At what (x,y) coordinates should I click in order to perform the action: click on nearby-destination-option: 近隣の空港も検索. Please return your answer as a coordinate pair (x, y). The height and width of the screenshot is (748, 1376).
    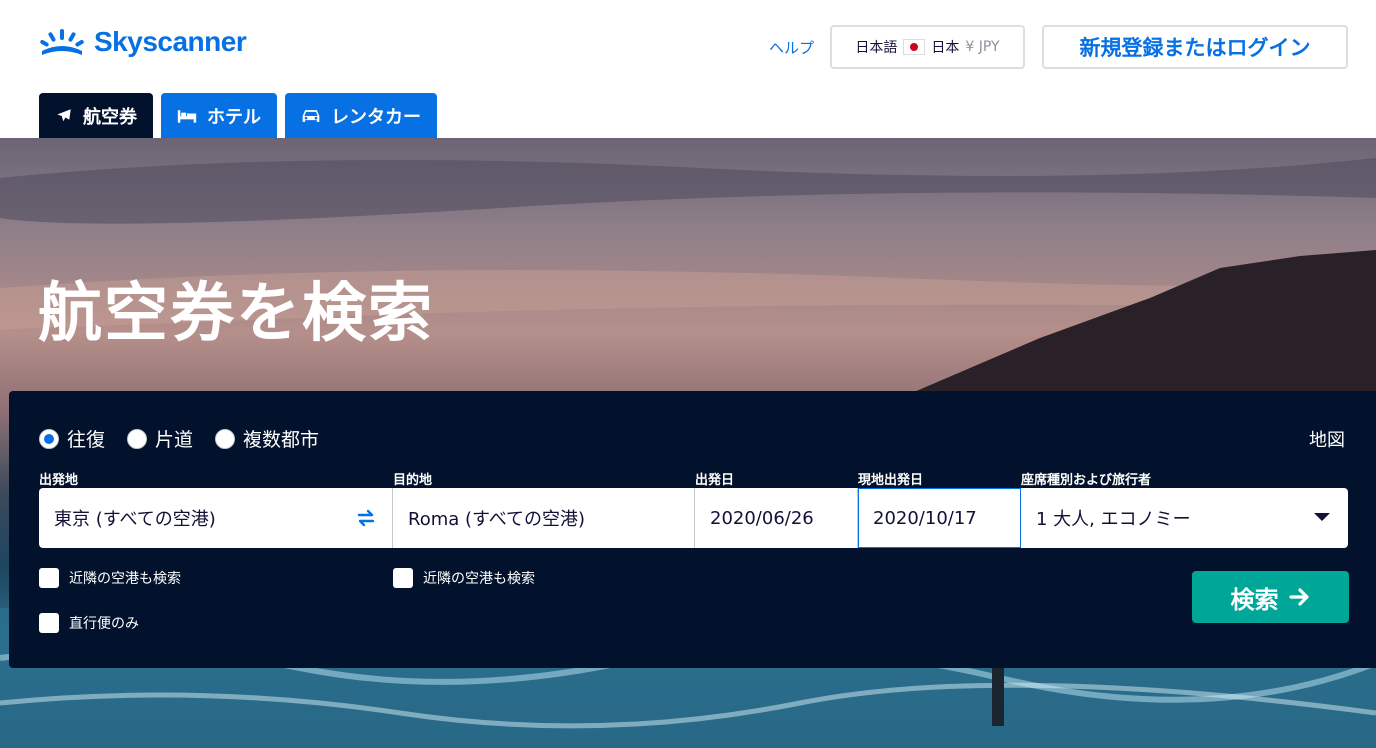
    Looking at the image, I should click on (464, 578).